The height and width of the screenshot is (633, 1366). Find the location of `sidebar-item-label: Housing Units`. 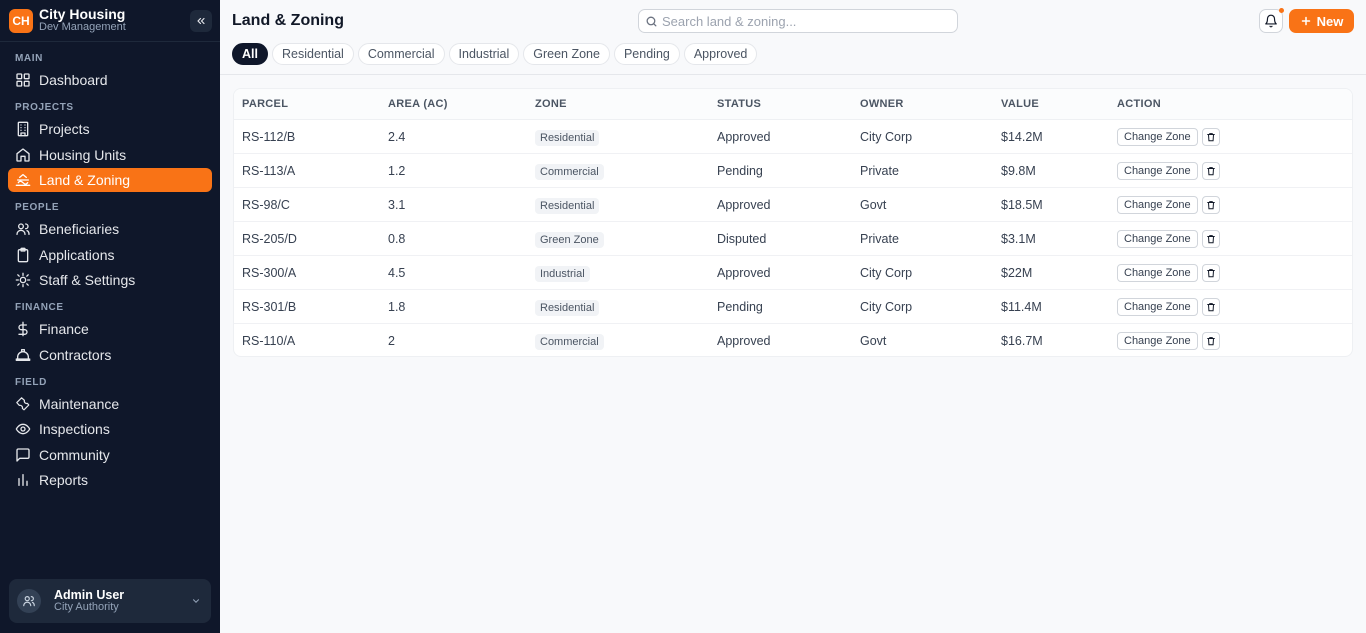

sidebar-item-label: Housing Units is located at coordinates (83, 154).